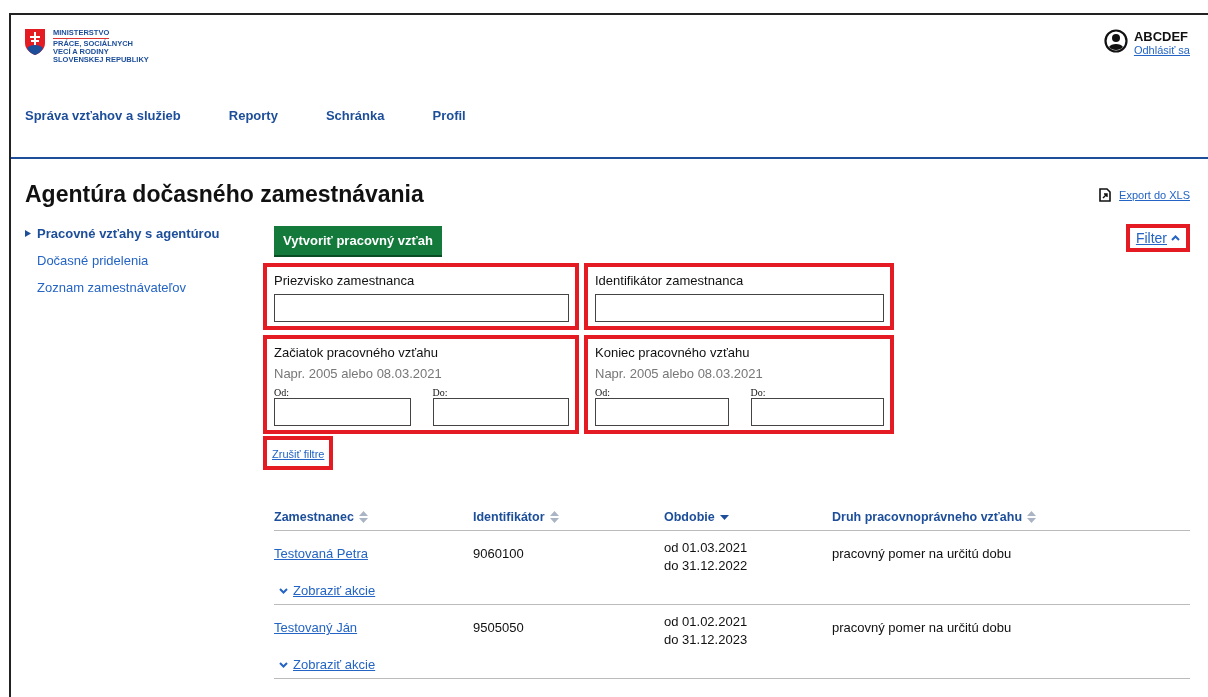  Describe the element at coordinates (1105, 194) in the screenshot. I see `file-export-icon` at that location.